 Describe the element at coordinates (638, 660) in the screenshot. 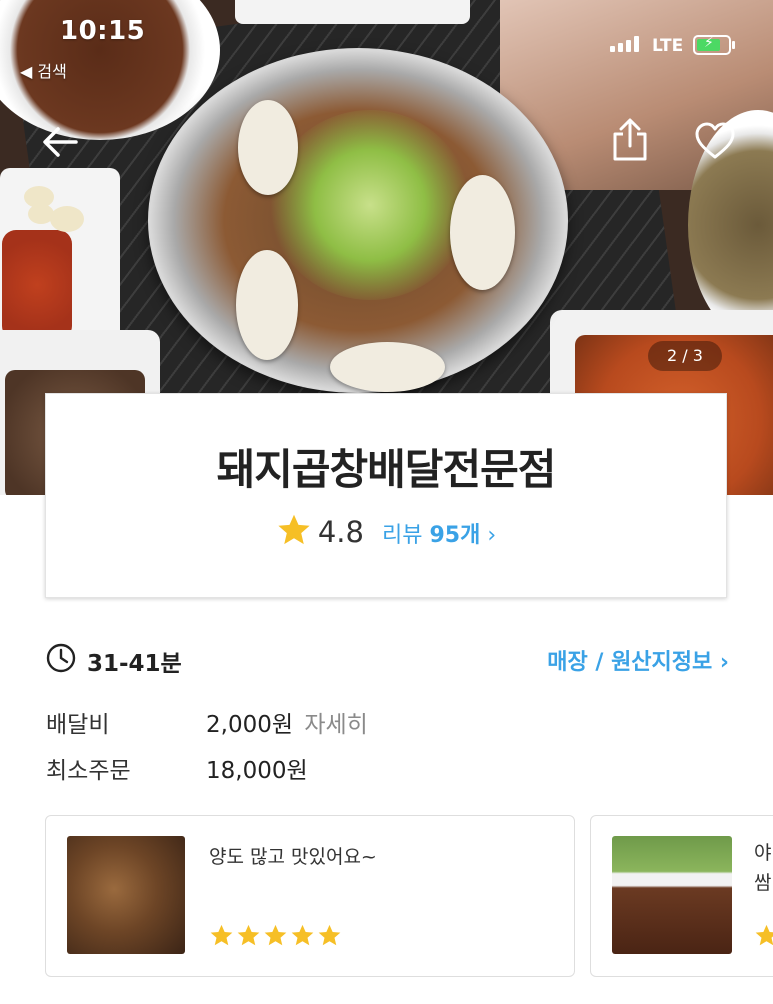

I see `store-origin-info-link: 매장 / 원산지정보 ›` at that location.